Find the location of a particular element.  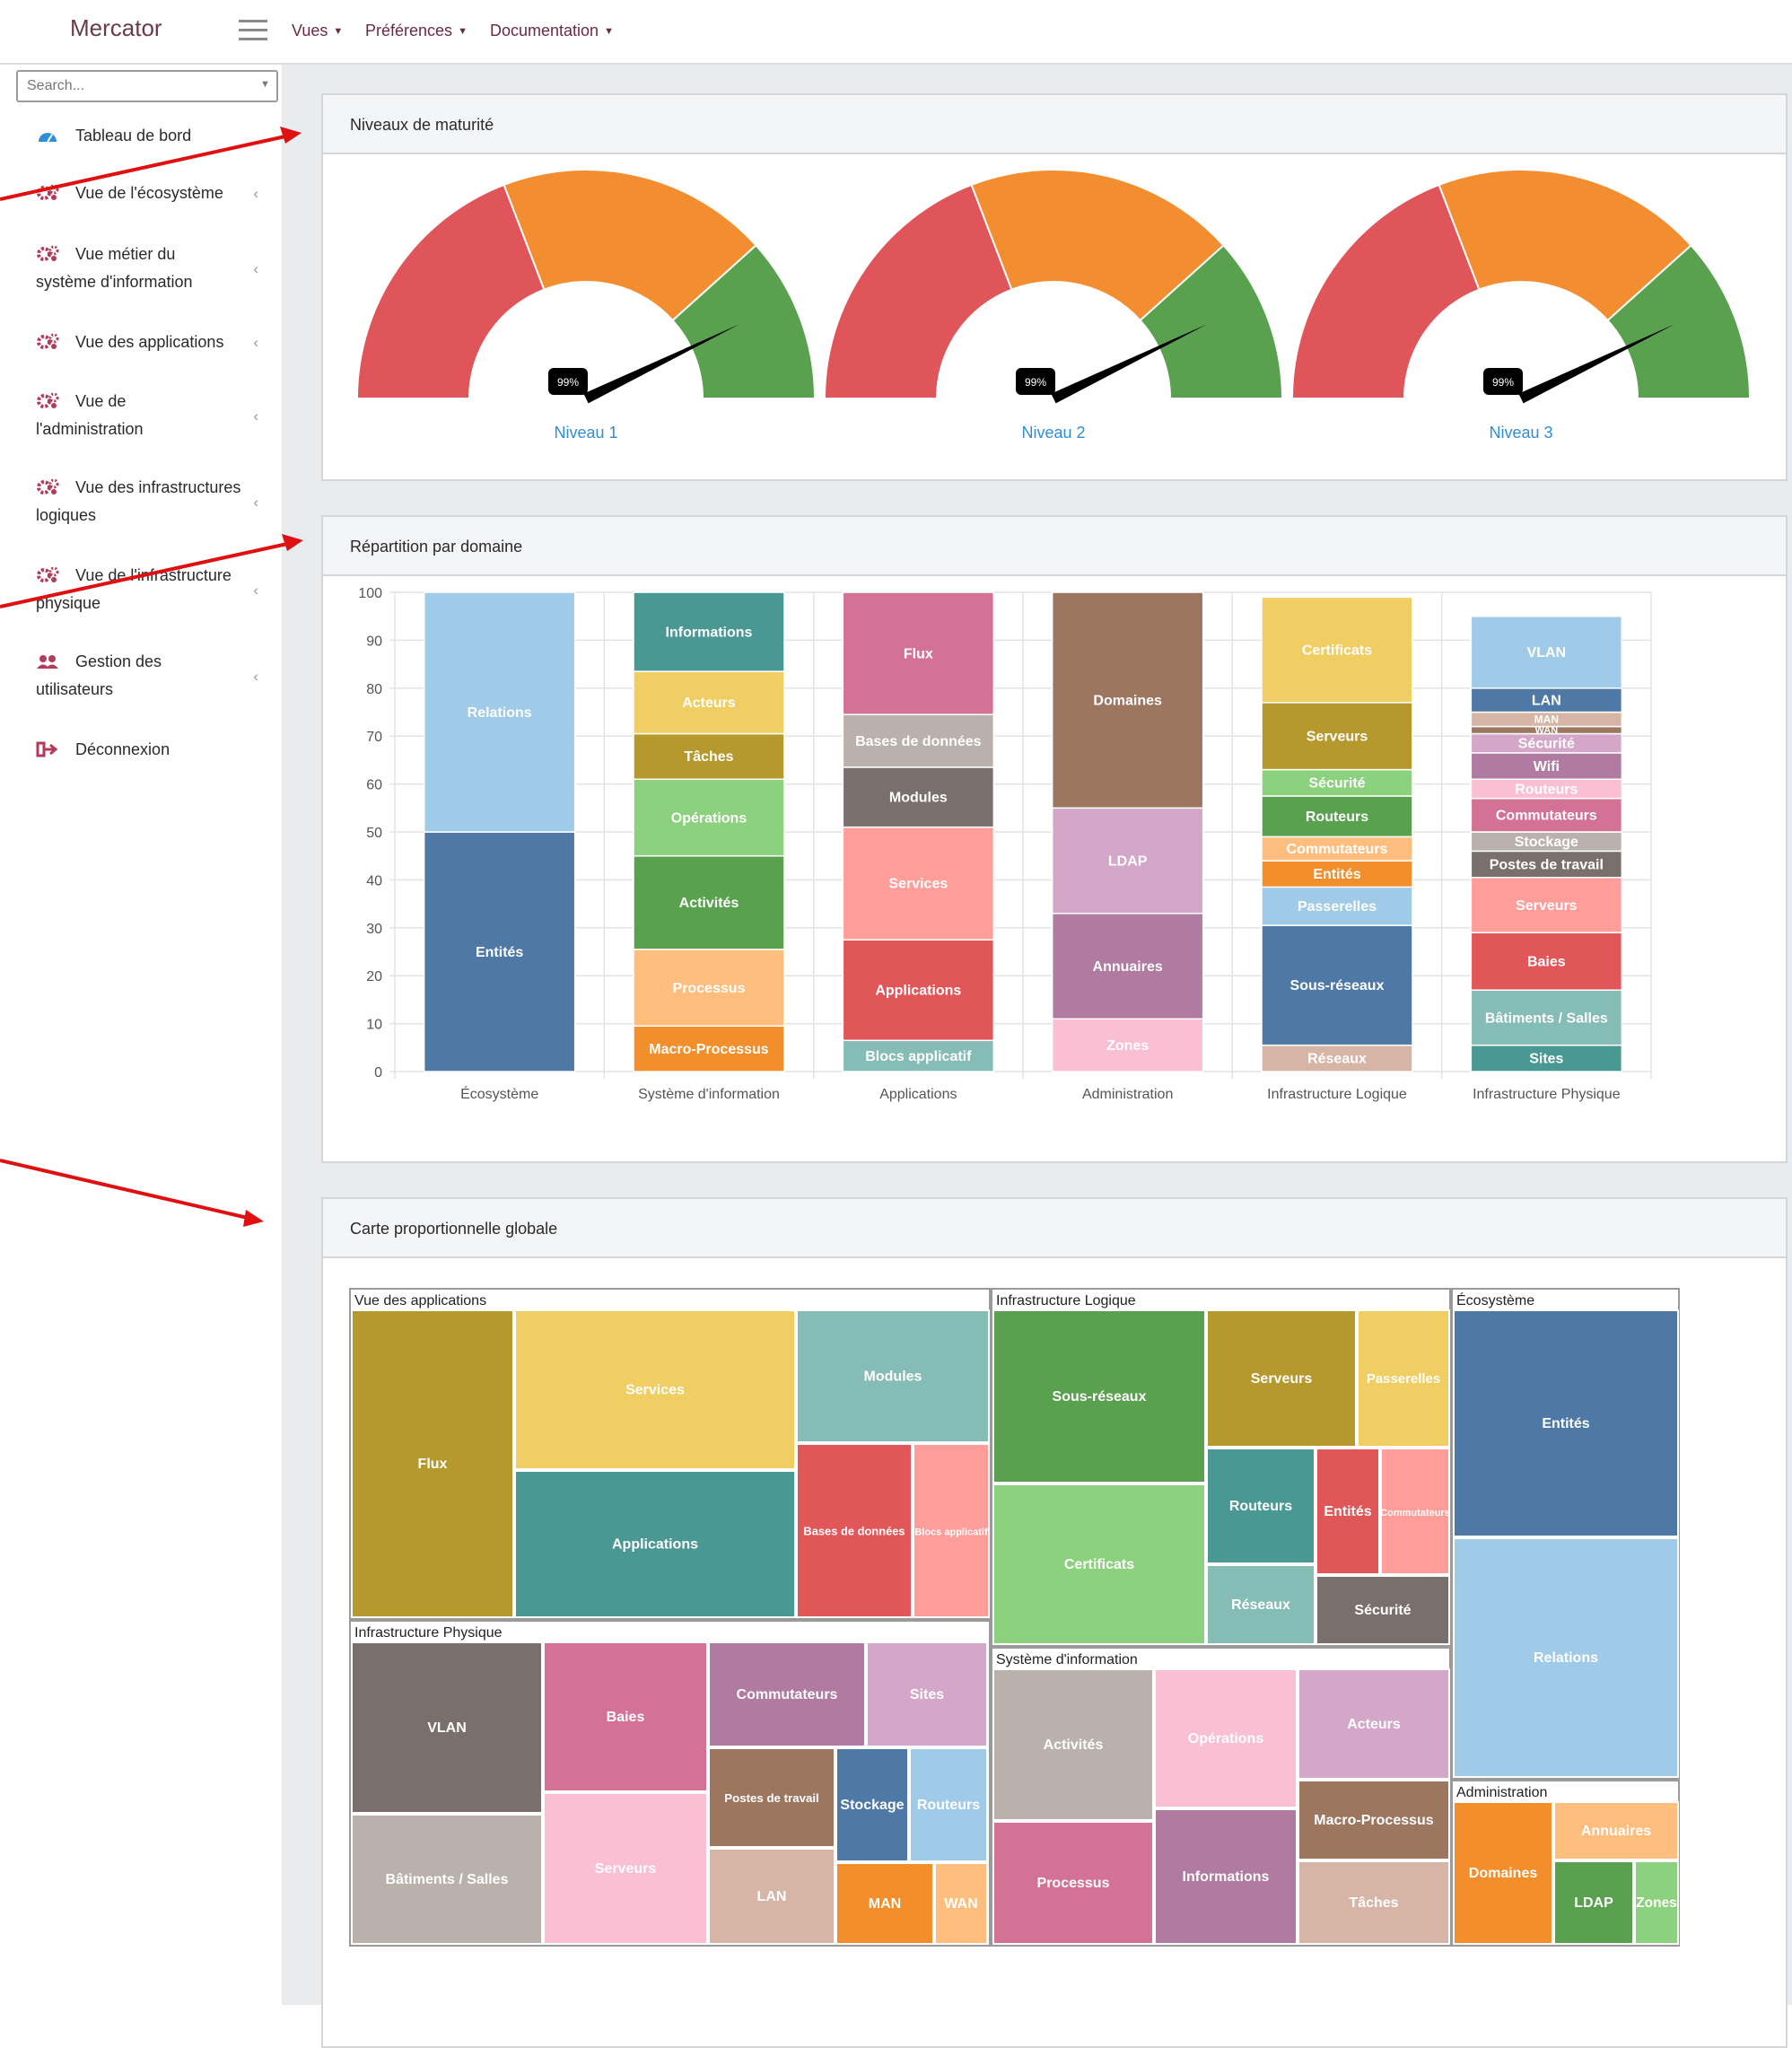

maturity-card-header: Niveaux de maturité is located at coordinates (1054, 124).